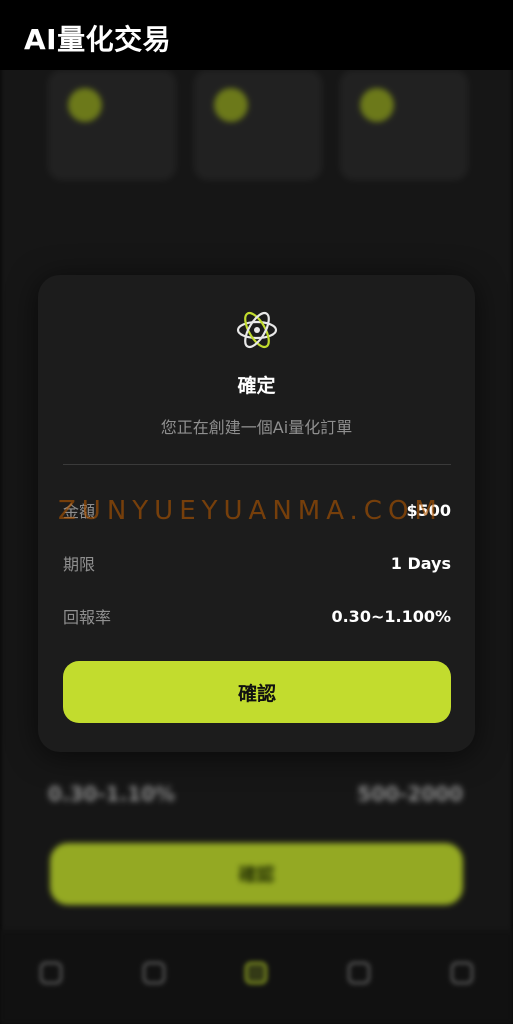  What do you see at coordinates (98, 39) in the screenshot?
I see `page-title: AI量化交易` at bounding box center [98, 39].